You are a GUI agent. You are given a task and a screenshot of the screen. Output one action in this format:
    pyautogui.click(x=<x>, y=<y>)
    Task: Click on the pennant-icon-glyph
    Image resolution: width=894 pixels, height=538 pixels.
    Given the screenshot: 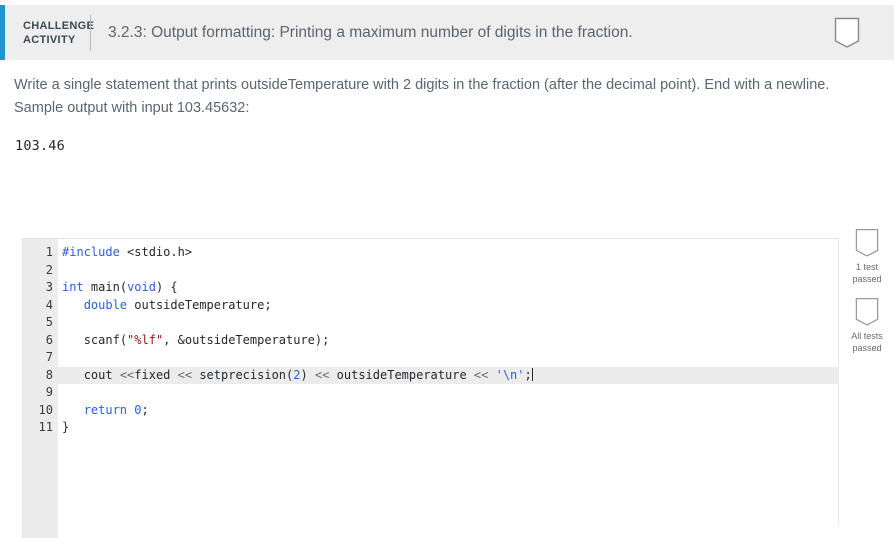 What is the action you would take?
    pyautogui.click(x=847, y=32)
    